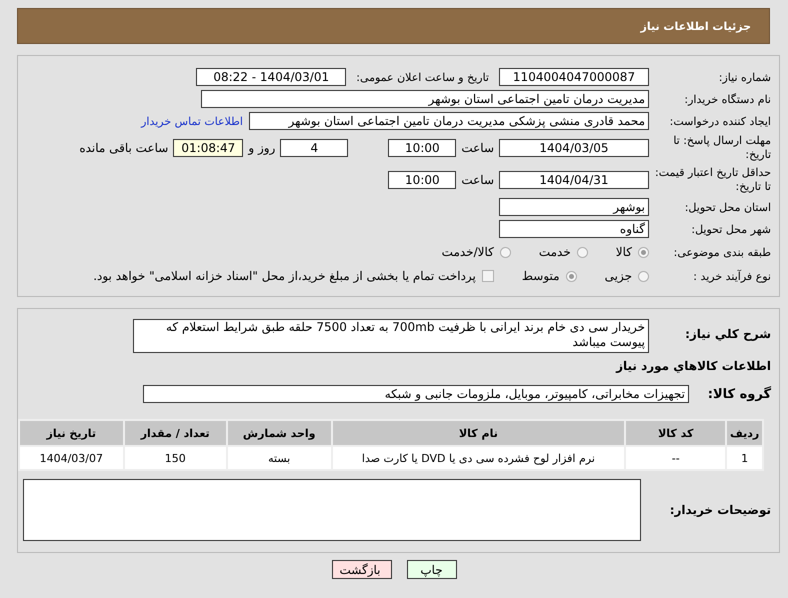  Describe the element at coordinates (175, 458) in the screenshot. I see `table-cell: 150` at that location.